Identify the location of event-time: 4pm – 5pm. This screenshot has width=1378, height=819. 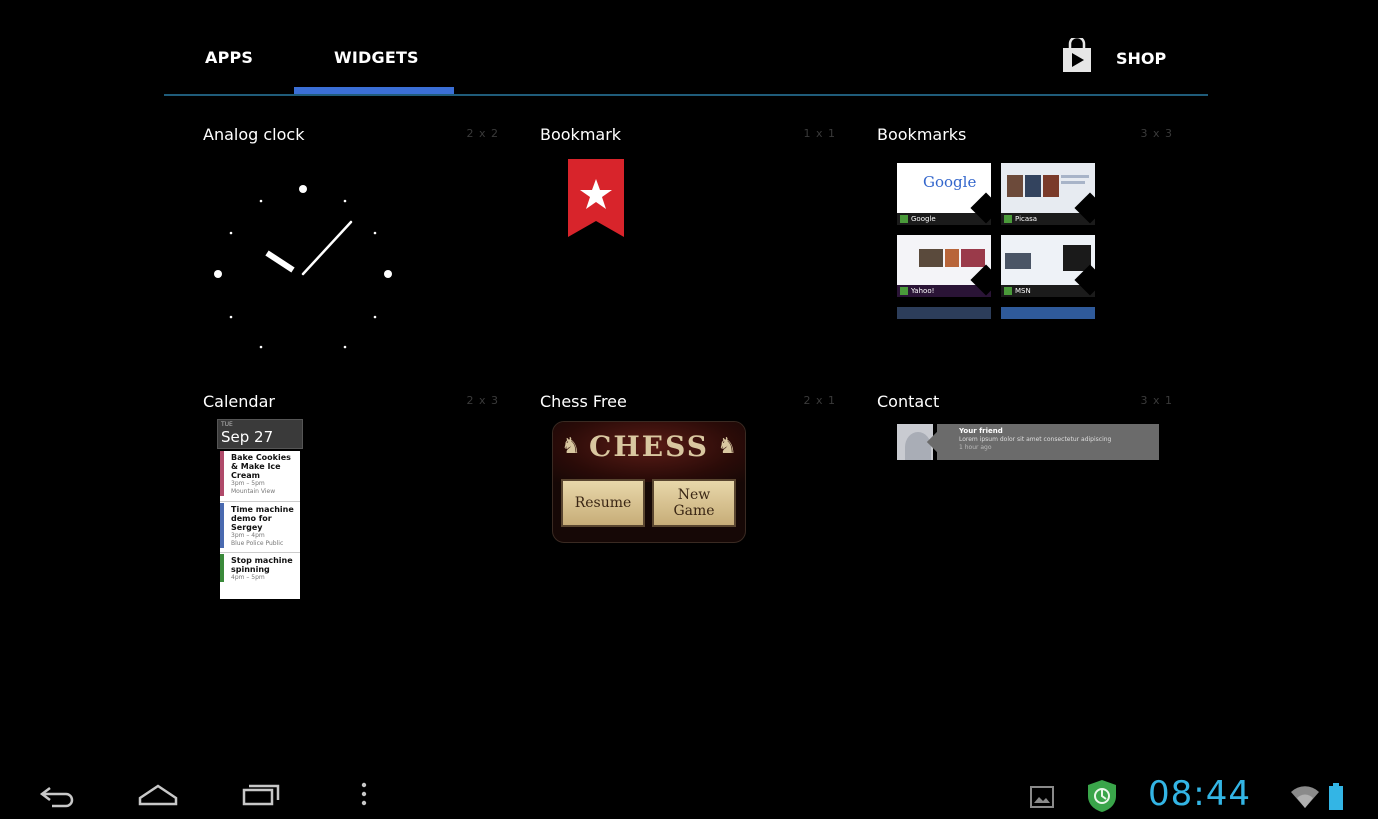
(248, 577).